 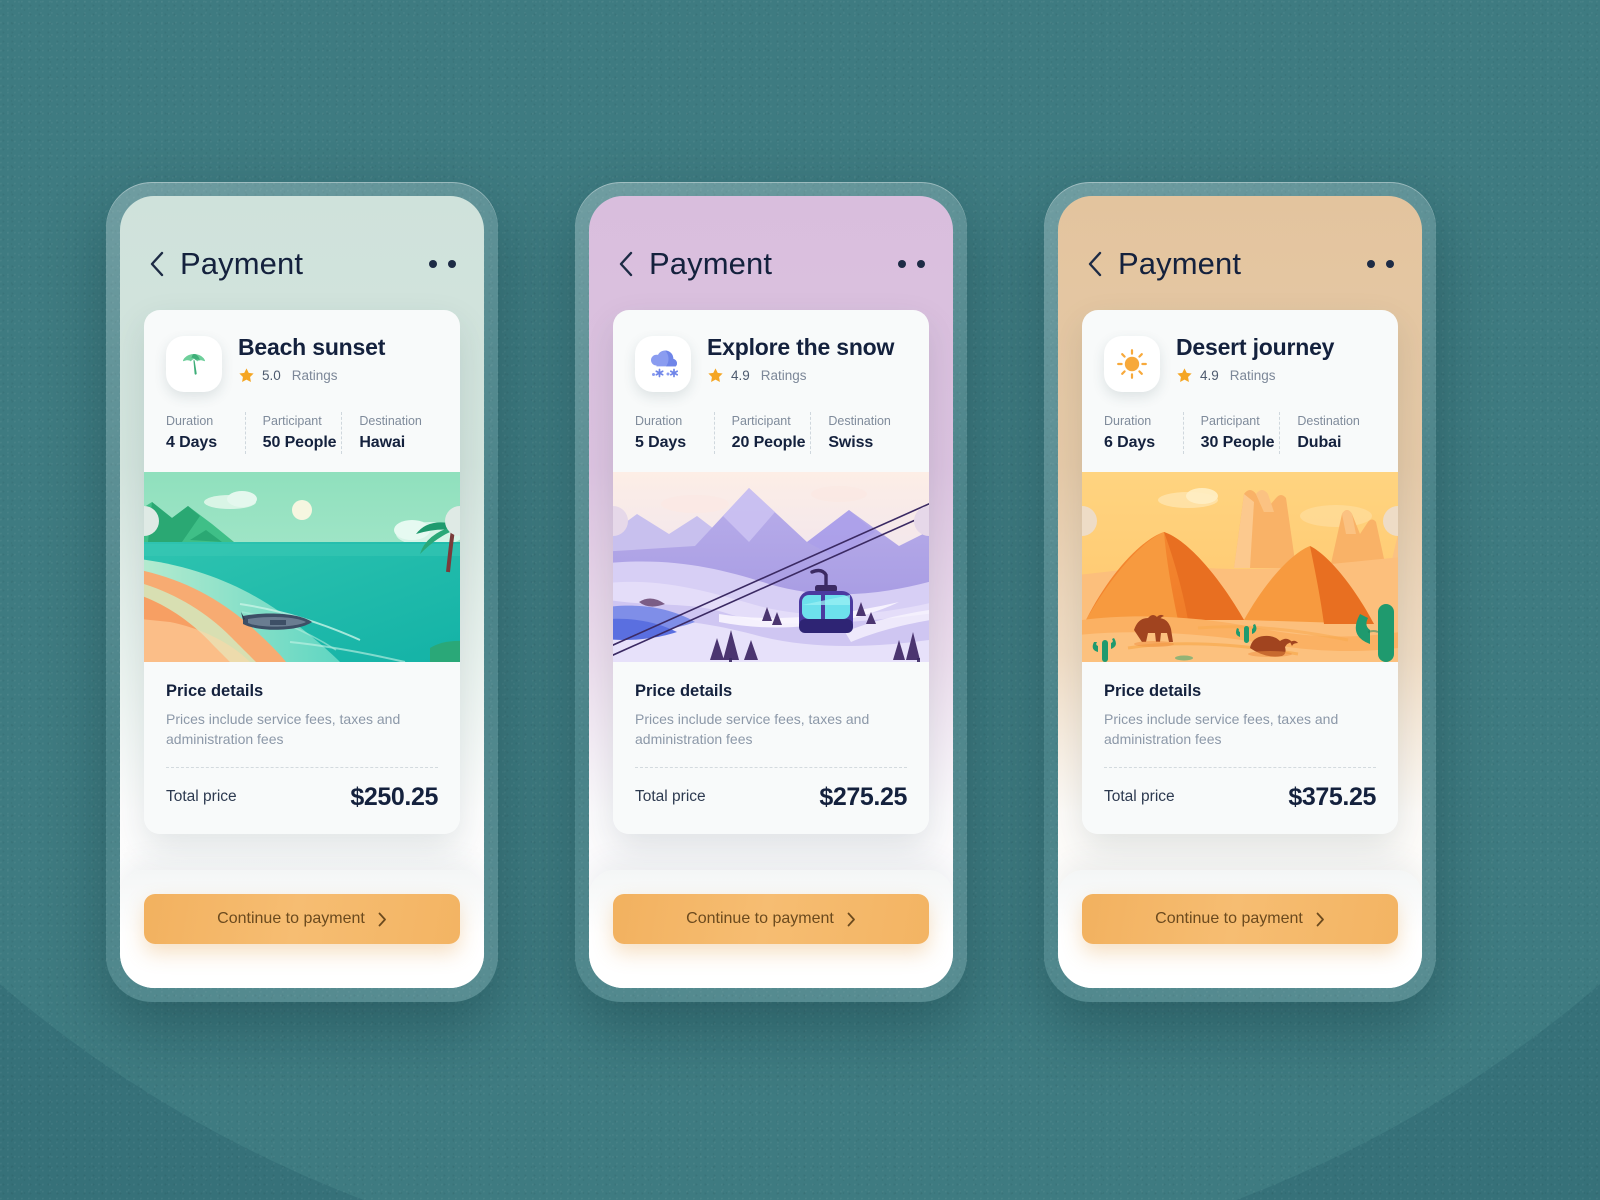 What do you see at coordinates (382, 442) in the screenshot?
I see `fact-value-destination: Hawai` at bounding box center [382, 442].